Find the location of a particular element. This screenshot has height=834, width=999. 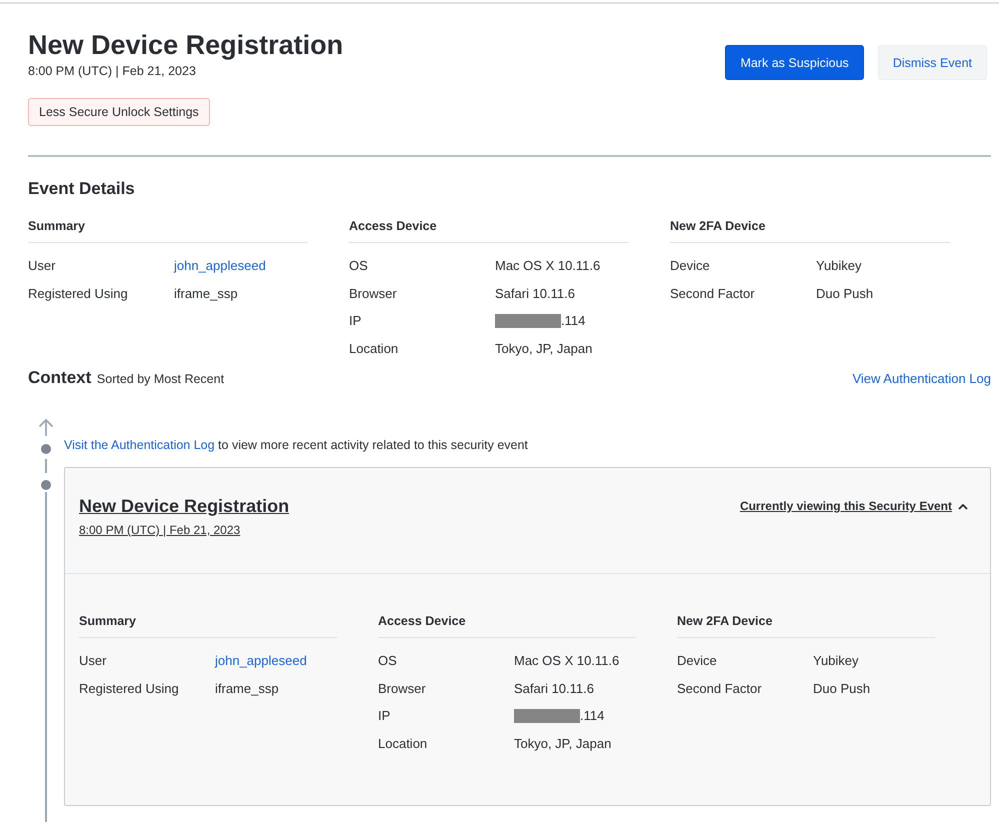

section-title: Event Details is located at coordinates (82, 189).